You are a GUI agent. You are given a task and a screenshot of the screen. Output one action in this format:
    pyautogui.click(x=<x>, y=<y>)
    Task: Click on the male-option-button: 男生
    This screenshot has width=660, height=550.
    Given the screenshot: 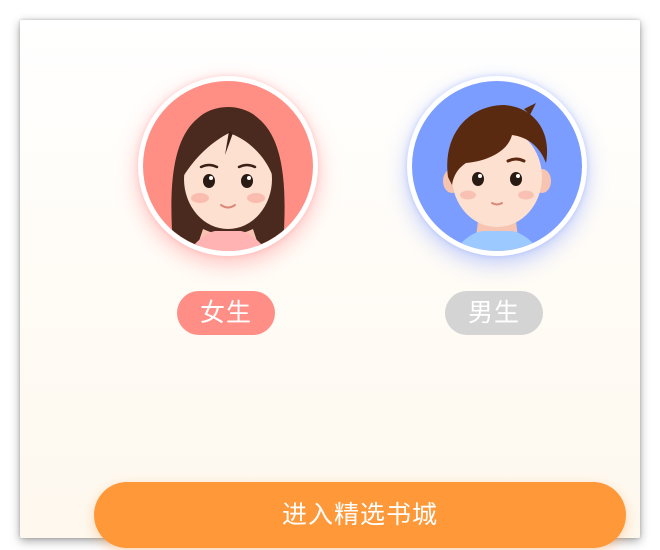 What is the action you would take?
    pyautogui.click(x=494, y=313)
    